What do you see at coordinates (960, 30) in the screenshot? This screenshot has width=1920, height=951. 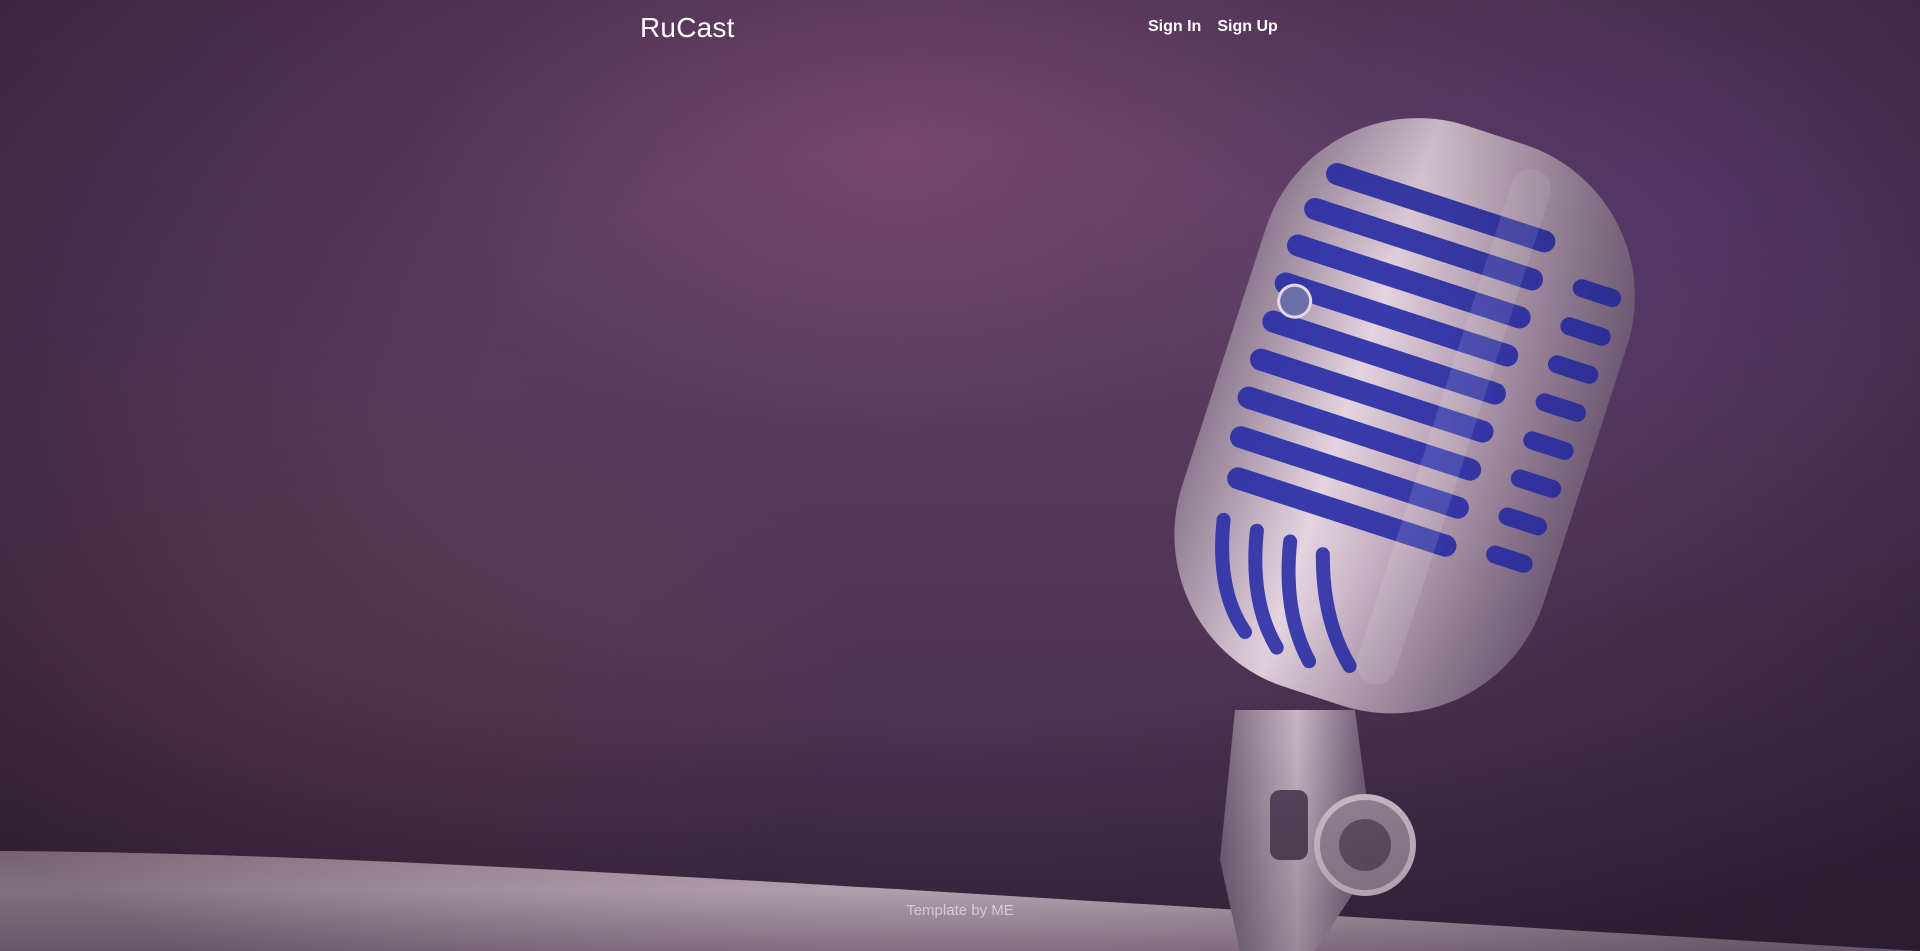 I see `top-navbar: RuCast Sign In Sign Up` at bounding box center [960, 30].